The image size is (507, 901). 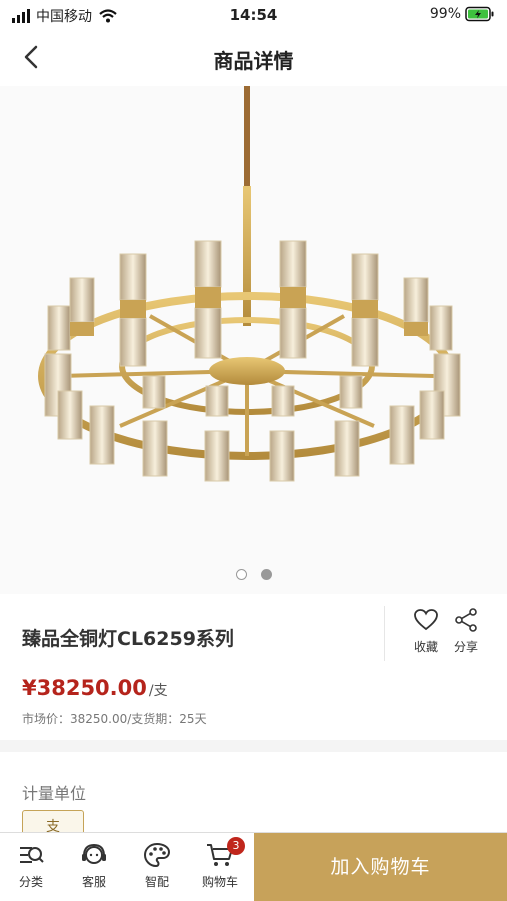 What do you see at coordinates (253, 574) in the screenshot?
I see `gallery-pagination` at bounding box center [253, 574].